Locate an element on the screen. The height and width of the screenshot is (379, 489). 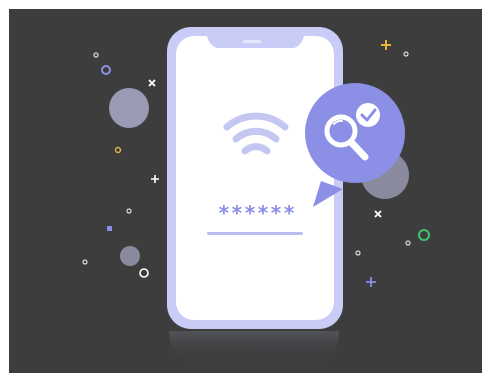
sparkle-plus-yellow is located at coordinates (386, 45).